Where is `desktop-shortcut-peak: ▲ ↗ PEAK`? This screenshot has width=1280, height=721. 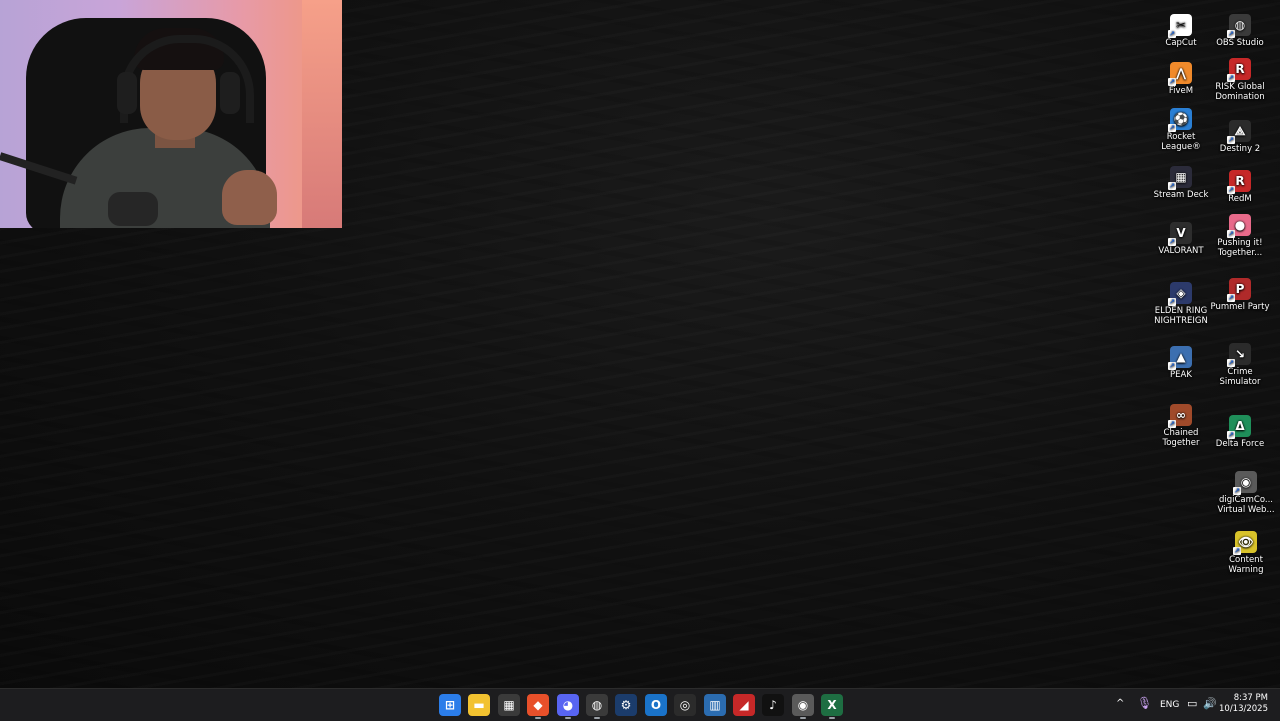
desktop-shortcut-peak: ▲ ↗ PEAK is located at coordinates (1181, 363).